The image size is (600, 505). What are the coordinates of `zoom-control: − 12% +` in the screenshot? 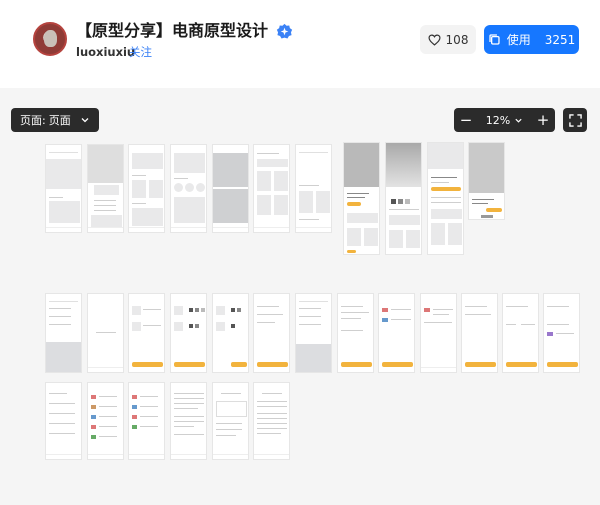 It's located at (504, 120).